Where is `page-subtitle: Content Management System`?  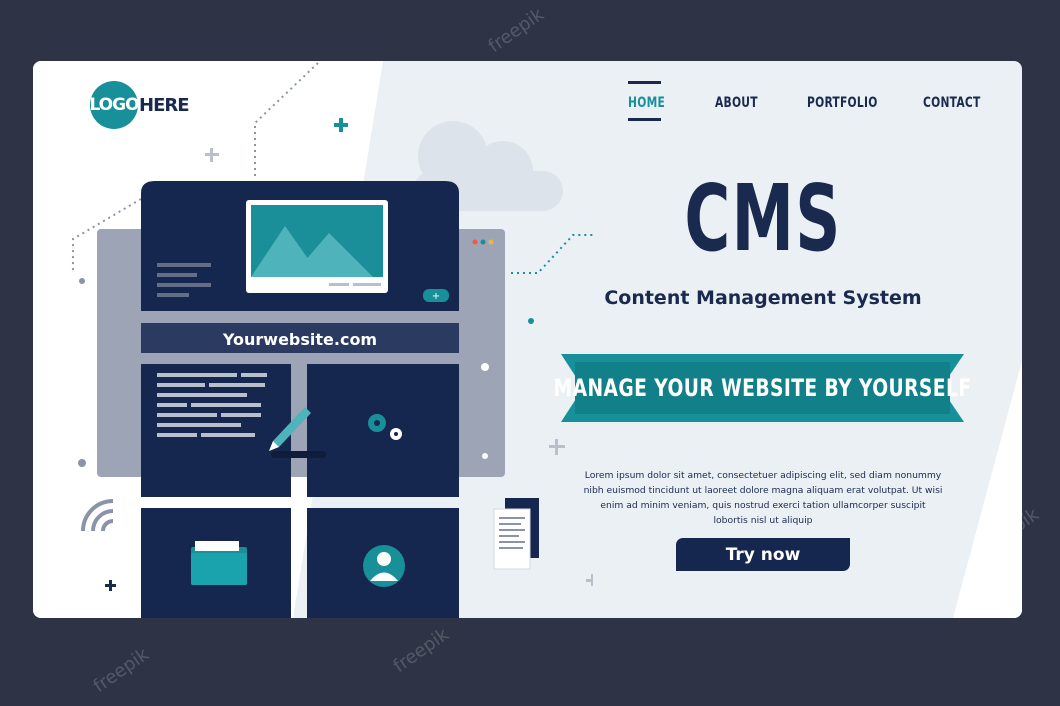
page-subtitle: Content Management System is located at coordinates (763, 298).